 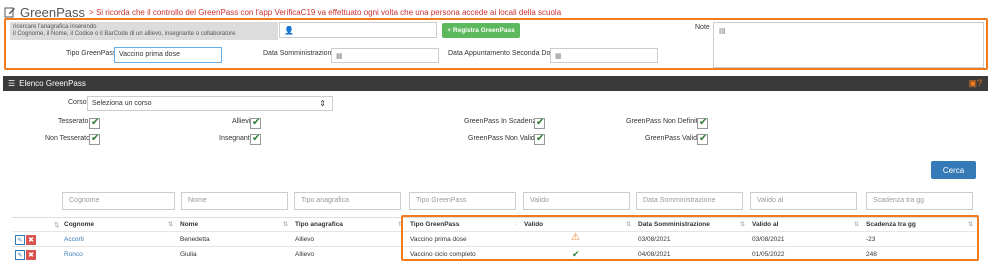 I want to click on help-icon: ▣?, so click(x=975, y=83).